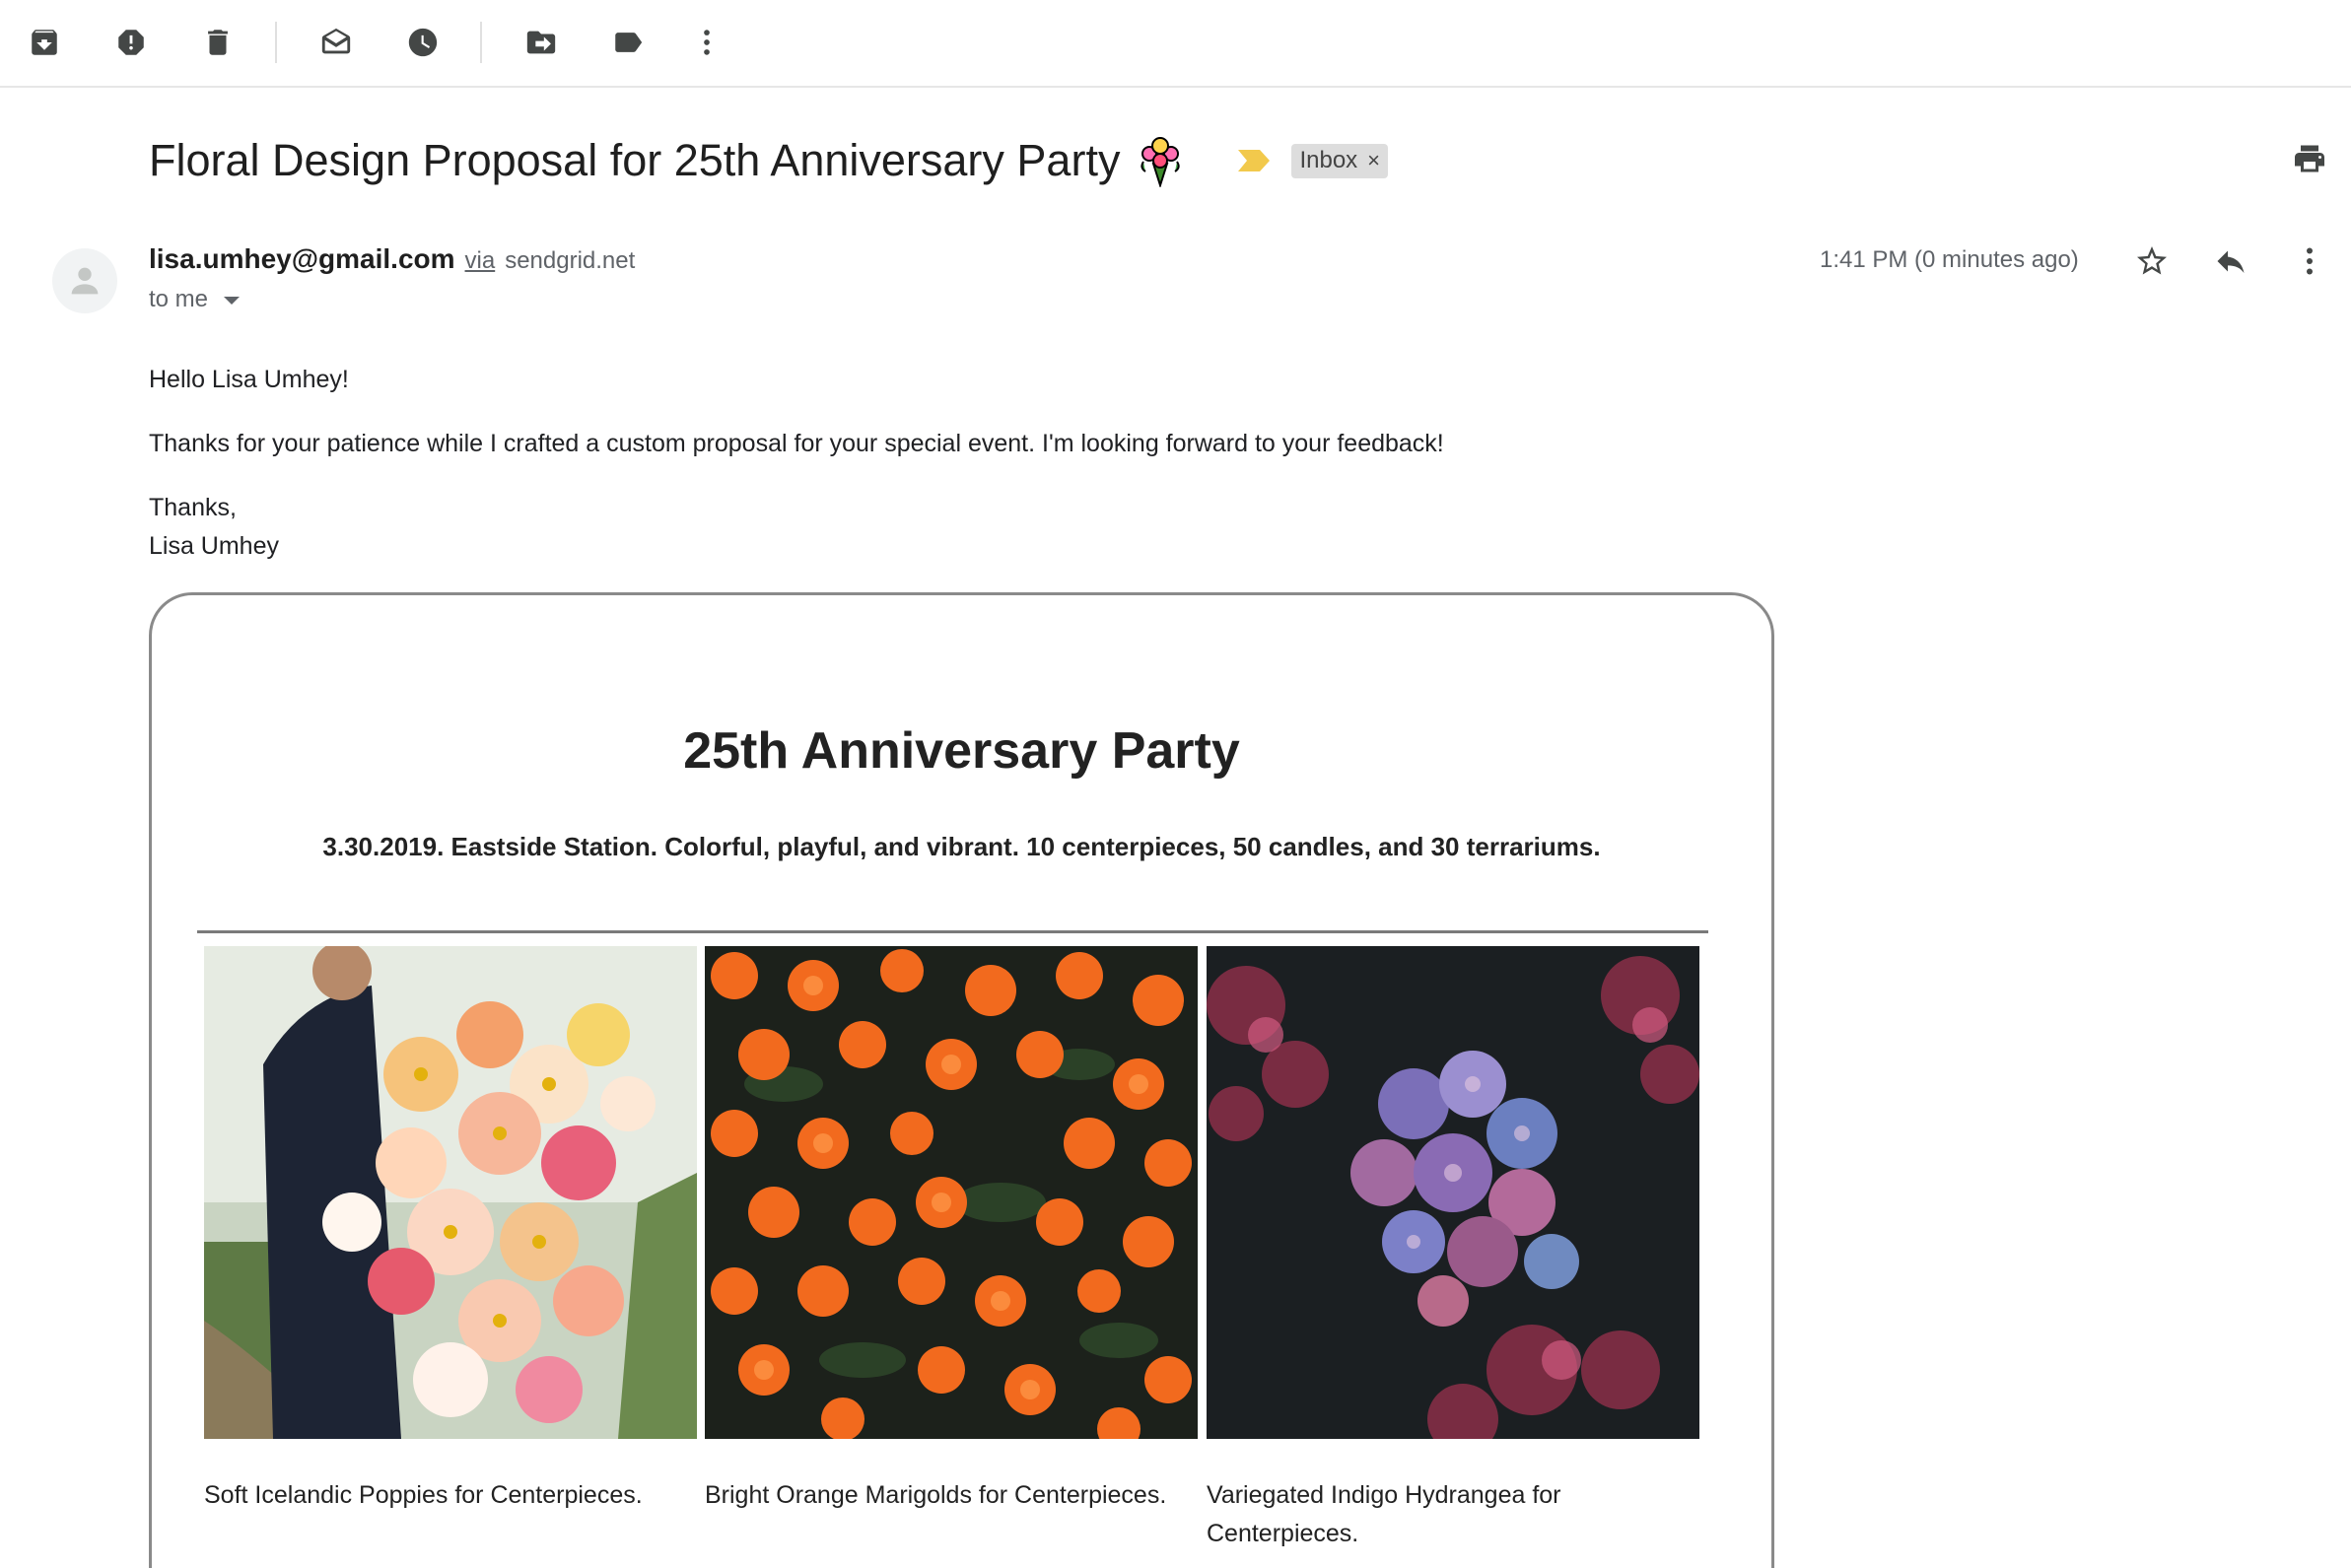  What do you see at coordinates (951, 1192) in the screenshot?
I see `marigolds-image` at bounding box center [951, 1192].